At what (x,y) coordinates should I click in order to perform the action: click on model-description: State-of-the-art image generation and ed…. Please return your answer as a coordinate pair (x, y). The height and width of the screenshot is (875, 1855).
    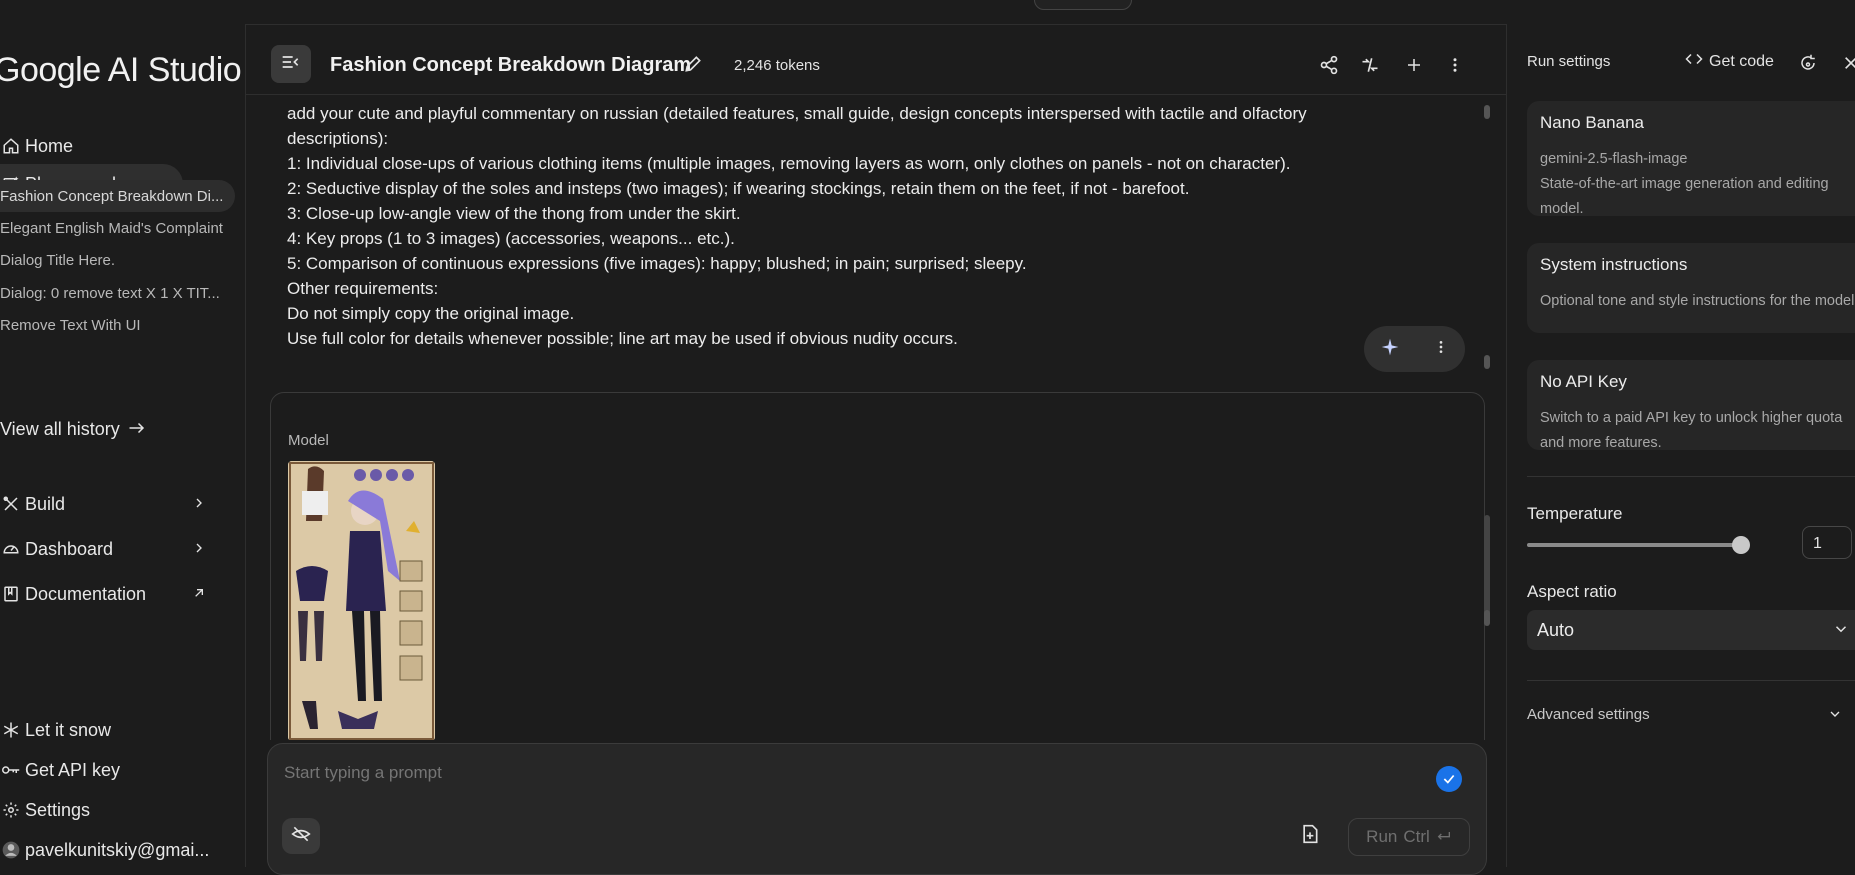
    Looking at the image, I should click on (1684, 196).